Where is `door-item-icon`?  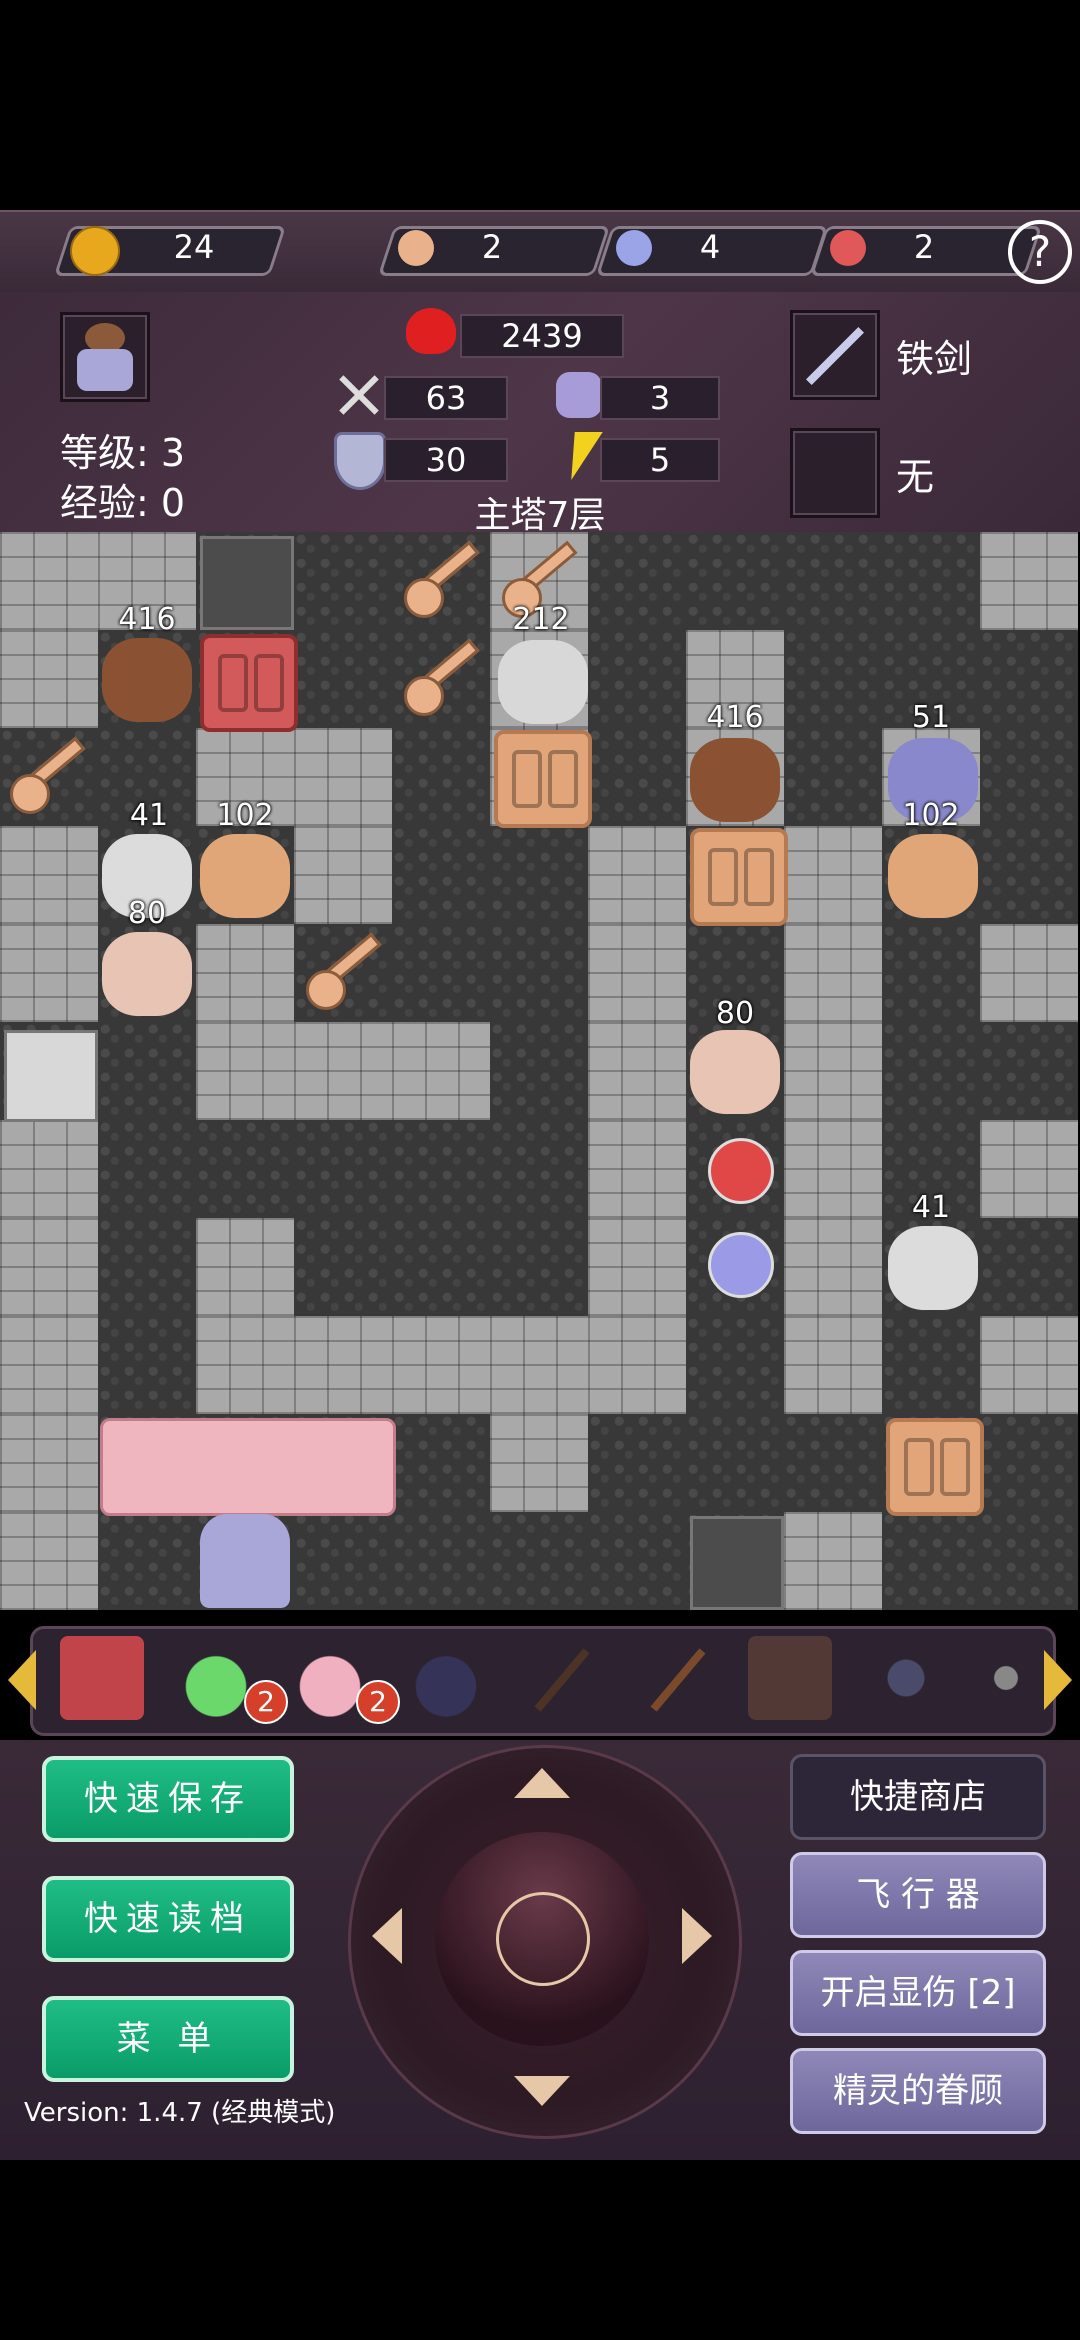 door-item-icon is located at coordinates (790, 1678).